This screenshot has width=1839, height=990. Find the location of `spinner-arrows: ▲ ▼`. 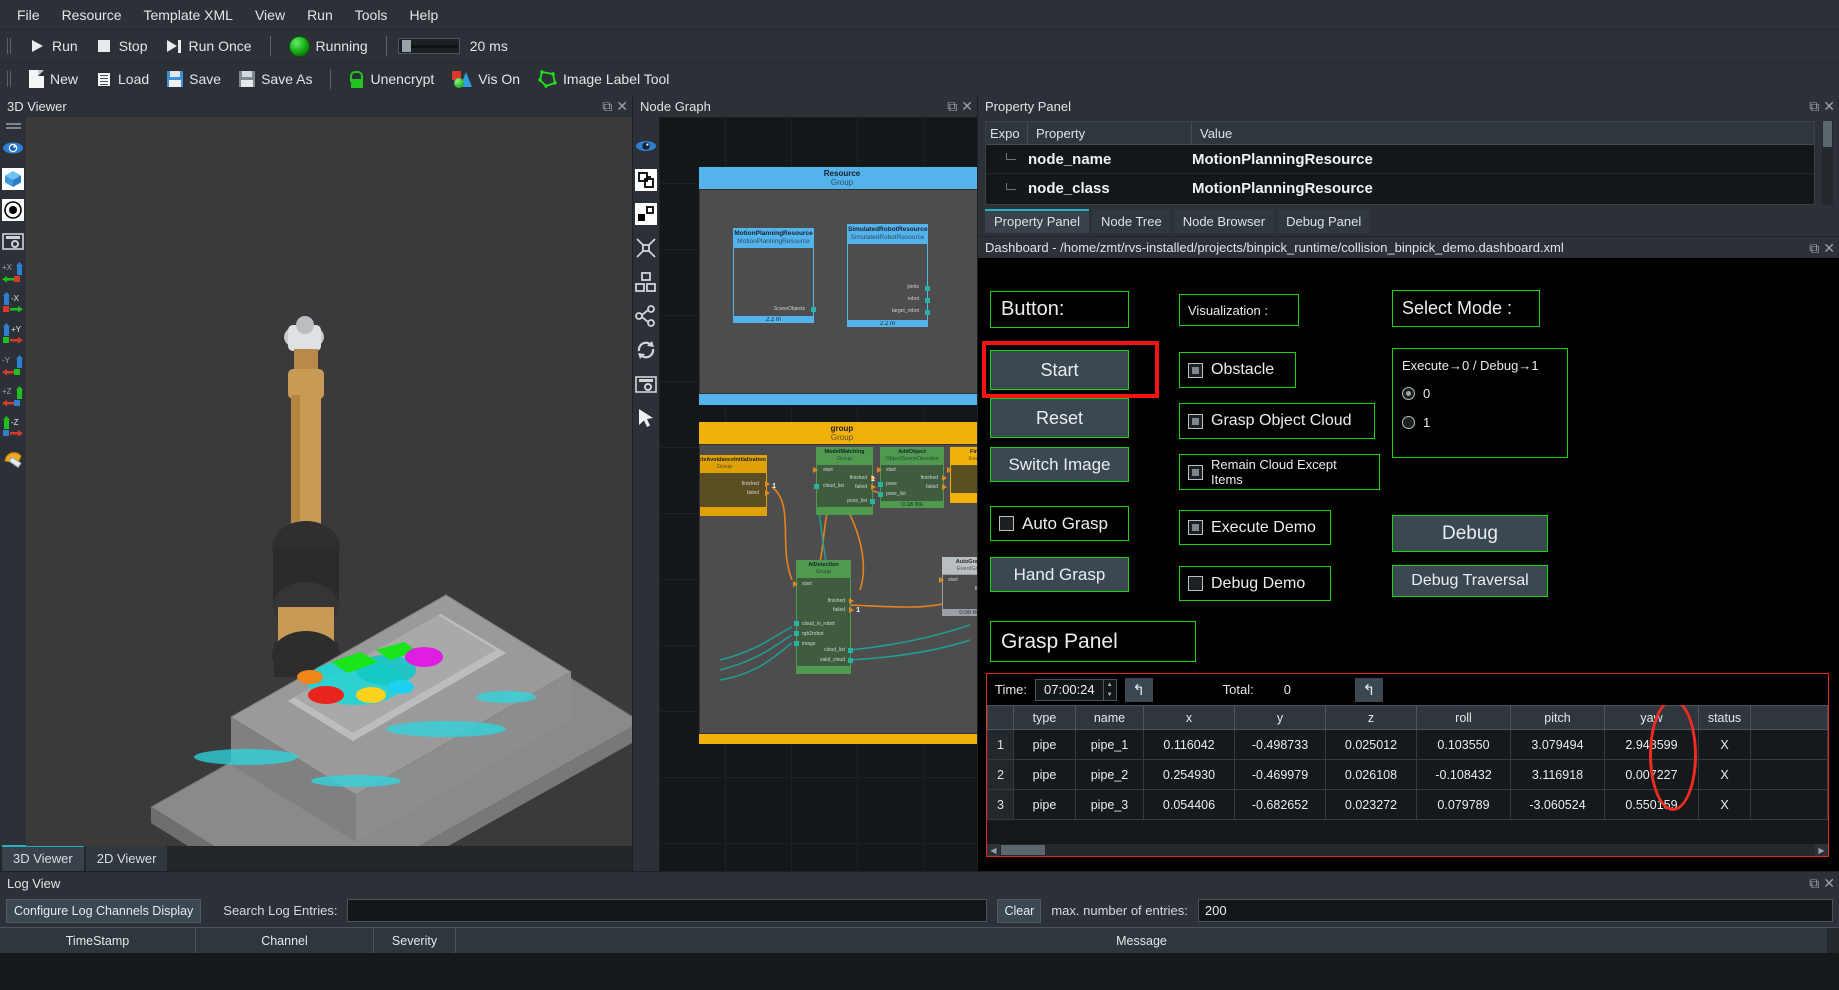

spinner-arrows: ▲ ▼ is located at coordinates (1109, 689).